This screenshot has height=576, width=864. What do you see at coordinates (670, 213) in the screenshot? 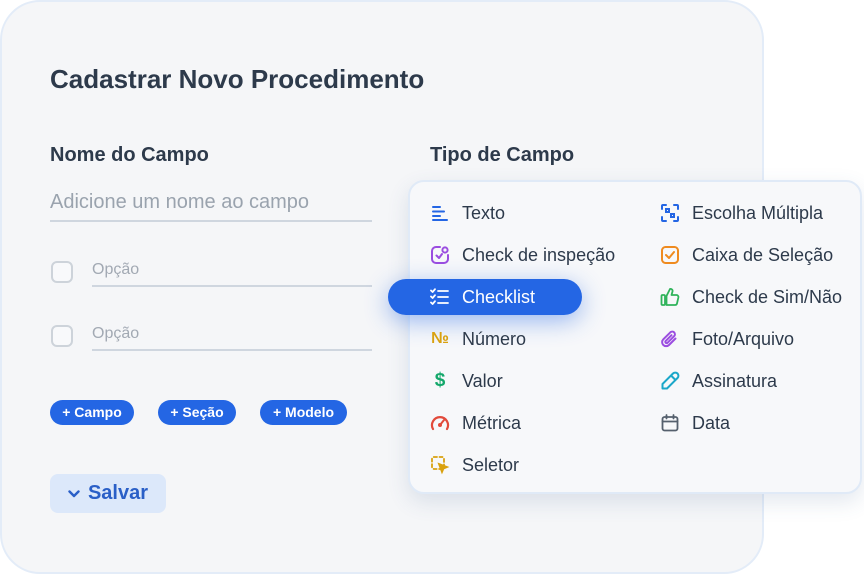
I see `multiple-choice-icon` at bounding box center [670, 213].